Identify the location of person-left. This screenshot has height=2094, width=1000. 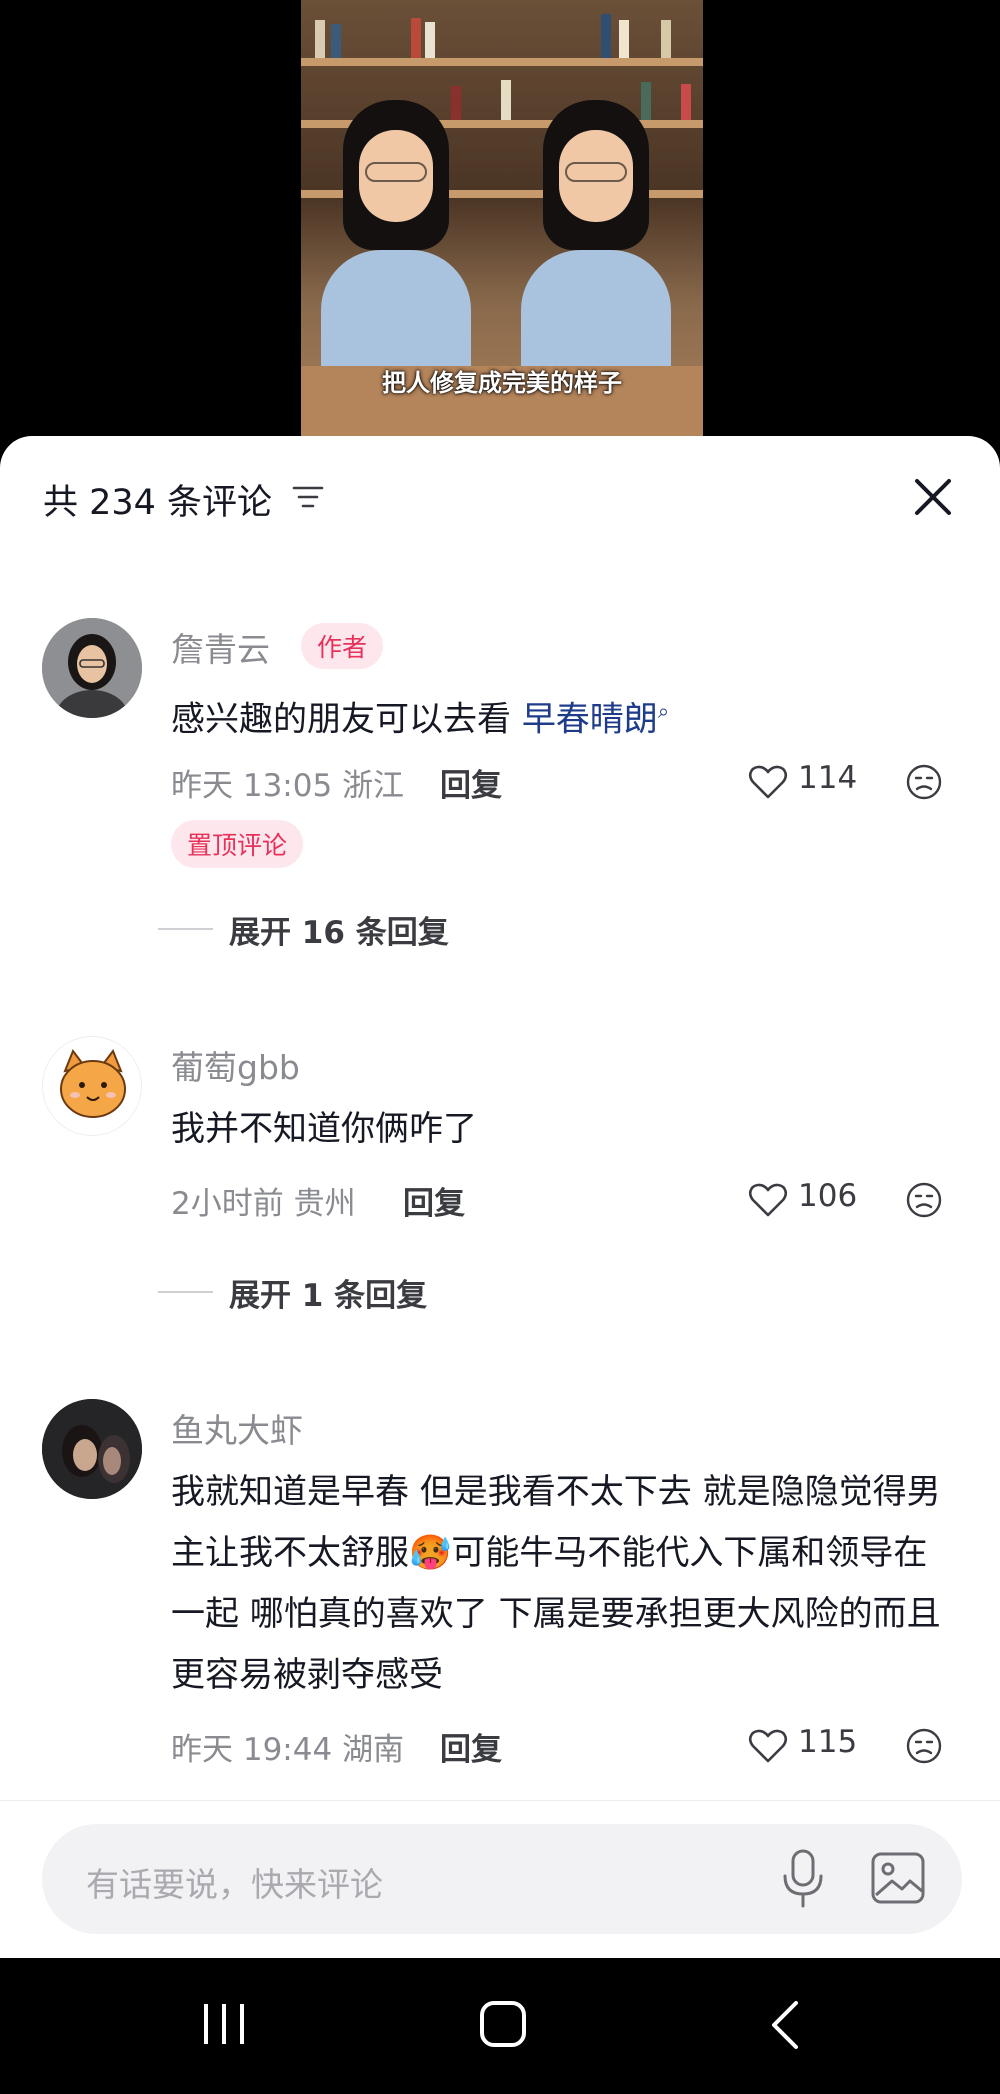
(396, 240).